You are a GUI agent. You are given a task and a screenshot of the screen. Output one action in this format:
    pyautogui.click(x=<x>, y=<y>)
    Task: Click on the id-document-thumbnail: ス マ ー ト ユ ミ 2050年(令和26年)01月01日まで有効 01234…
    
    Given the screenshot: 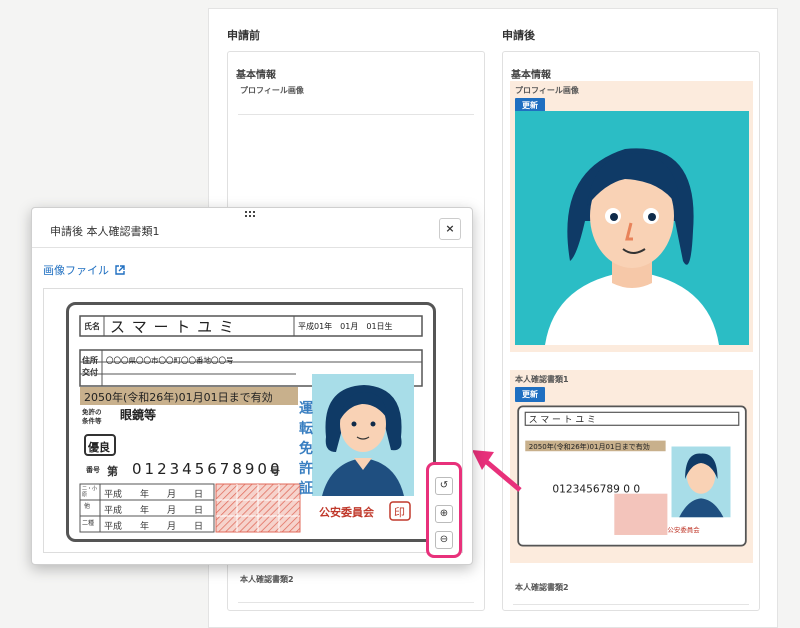 What is the action you would take?
    pyautogui.click(x=632, y=476)
    